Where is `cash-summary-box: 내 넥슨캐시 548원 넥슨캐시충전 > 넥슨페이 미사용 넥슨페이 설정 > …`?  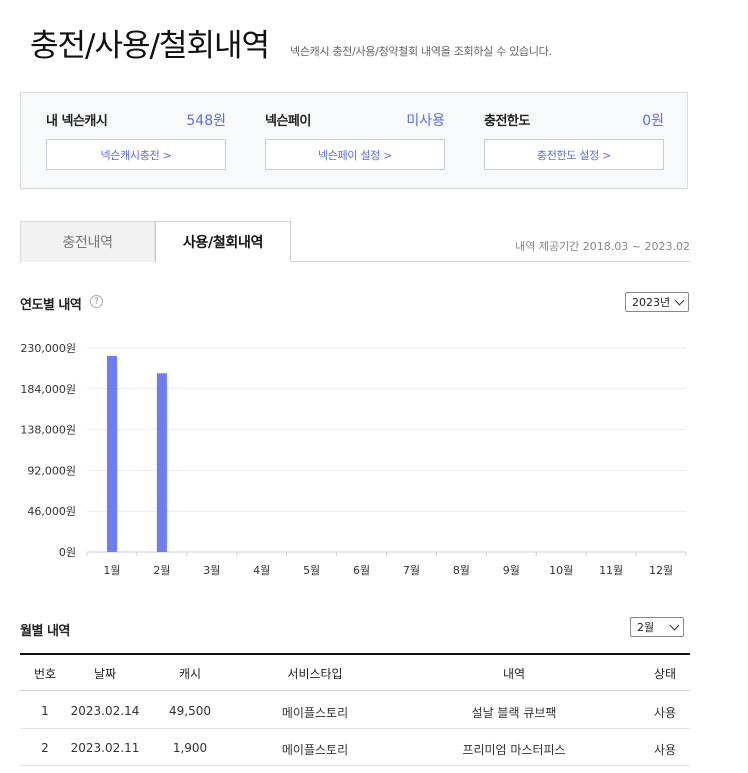
cash-summary-box: 내 넥슨캐시 548원 넥슨캐시충전 > 넥슨페이 미사용 넥슨페이 설정 > … is located at coordinates (354, 140).